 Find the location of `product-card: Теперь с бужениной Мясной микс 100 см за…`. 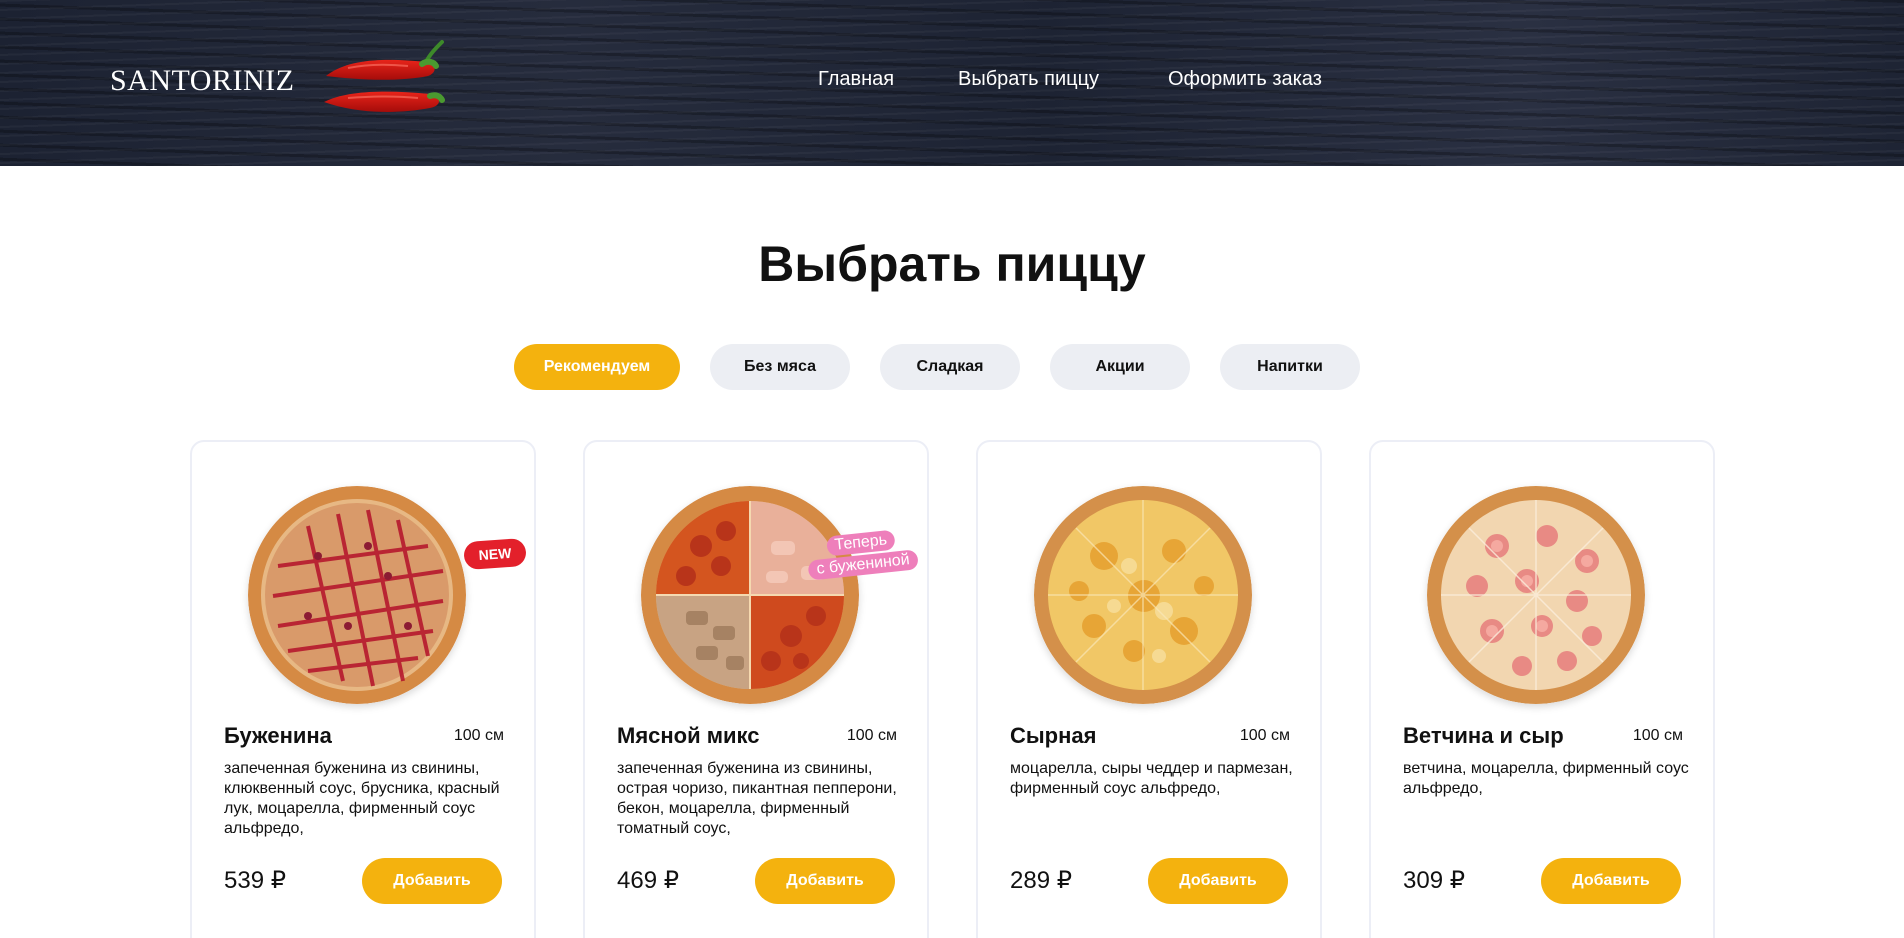

product-card: Теперь с бужениной Мясной микс 100 см за… is located at coordinates (756, 689).